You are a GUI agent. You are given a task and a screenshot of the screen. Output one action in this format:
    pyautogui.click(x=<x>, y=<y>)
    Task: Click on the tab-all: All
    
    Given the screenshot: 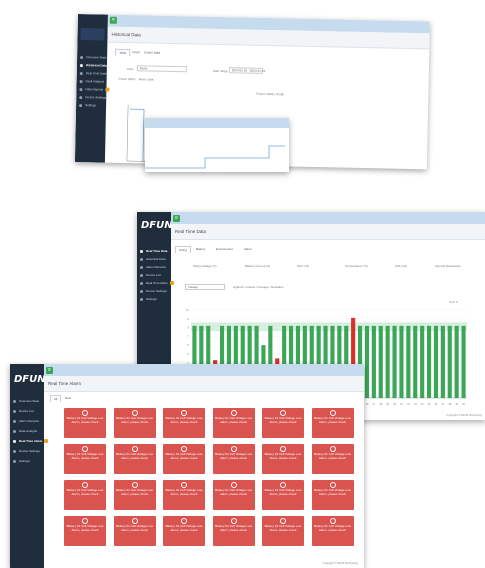 What is the action you would take?
    pyautogui.click(x=56, y=398)
    